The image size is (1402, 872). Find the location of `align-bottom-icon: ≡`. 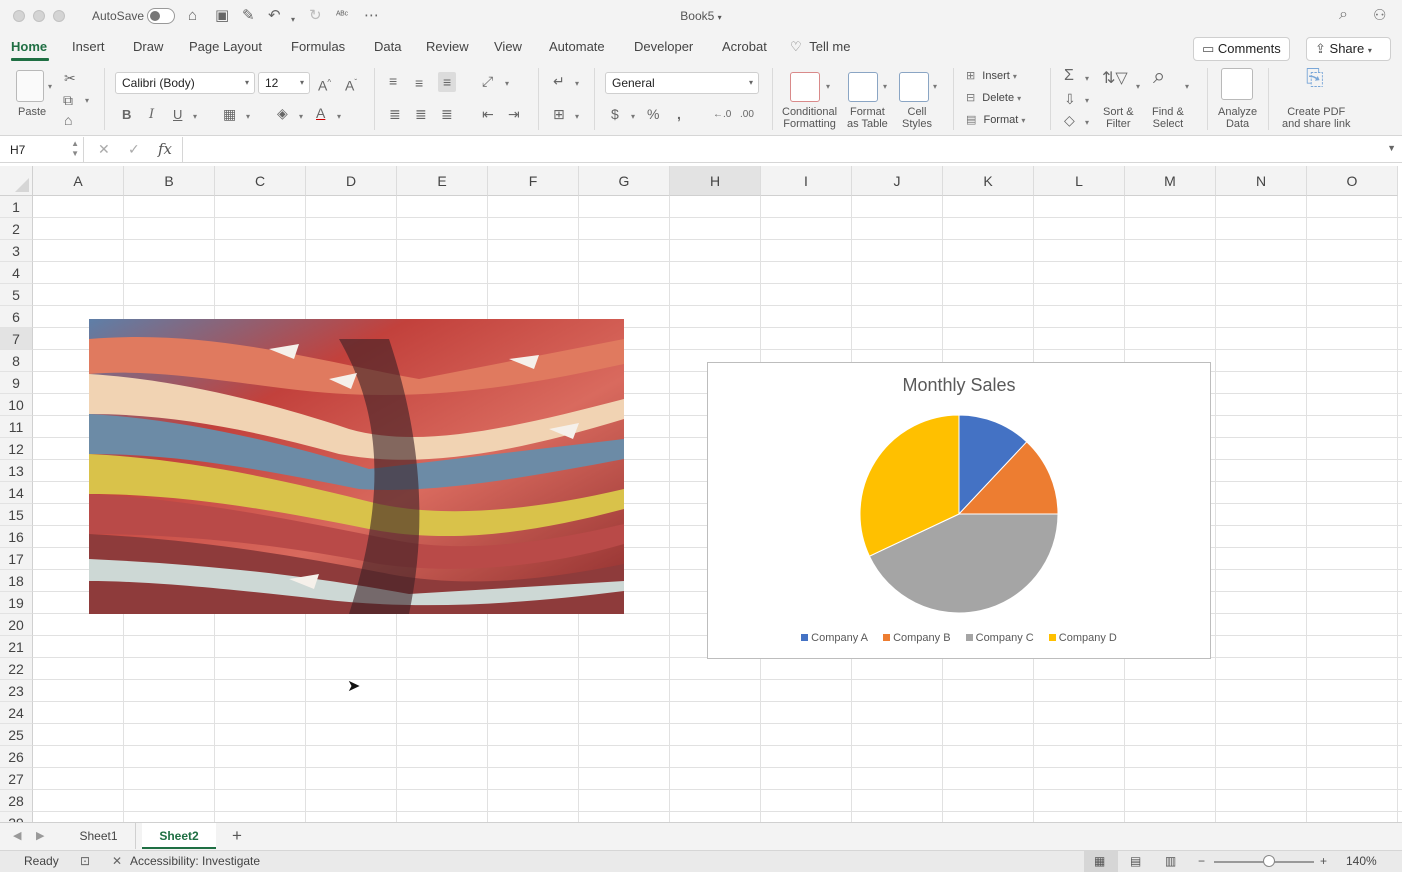

align-bottom-icon: ≡ is located at coordinates (447, 82).